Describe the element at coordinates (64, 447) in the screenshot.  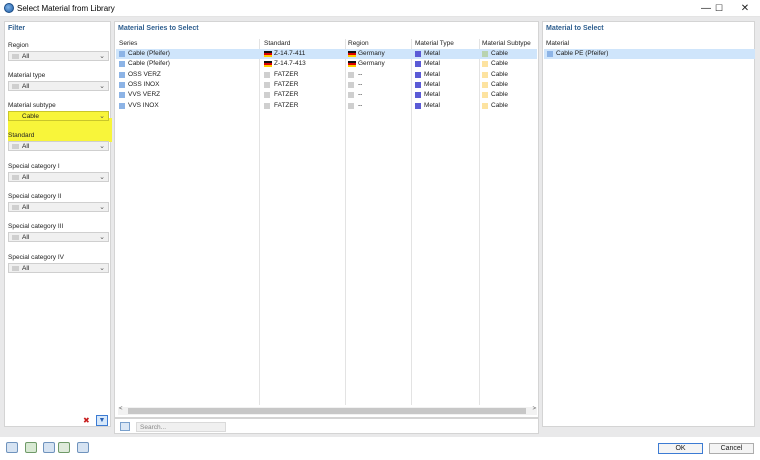
I see `import-icon` at that location.